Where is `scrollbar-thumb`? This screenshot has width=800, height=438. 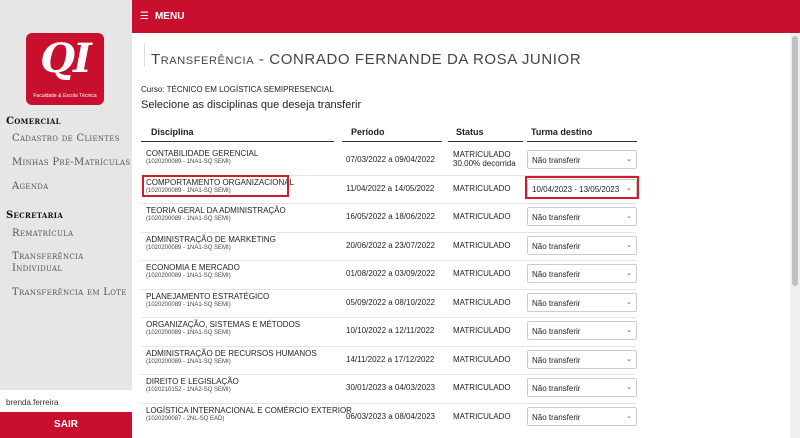
scrollbar-thumb is located at coordinates (795, 161).